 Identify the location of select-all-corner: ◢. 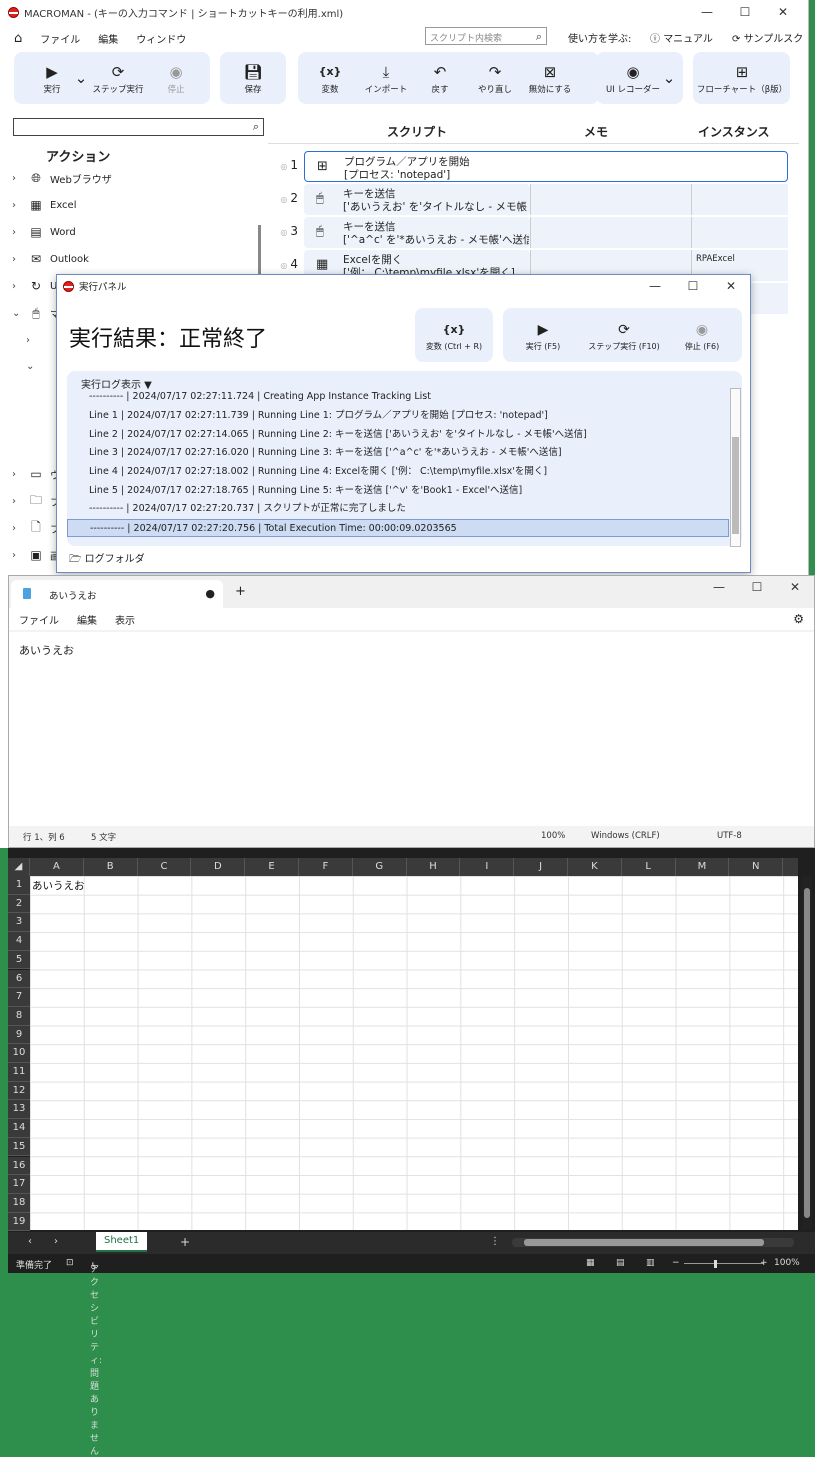
(19, 867).